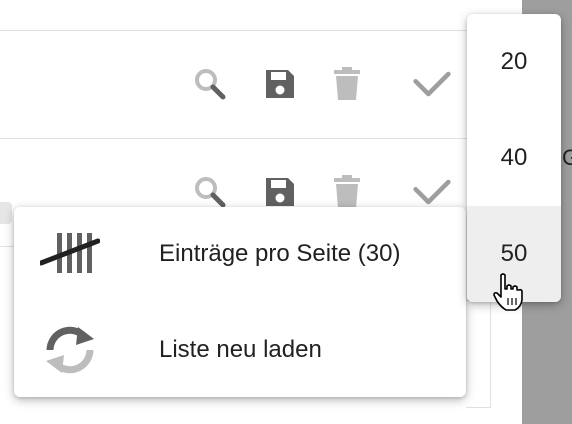 Image resolution: width=572 pixels, height=424 pixels. What do you see at coordinates (70, 350) in the screenshot?
I see `refresh-icon` at bounding box center [70, 350].